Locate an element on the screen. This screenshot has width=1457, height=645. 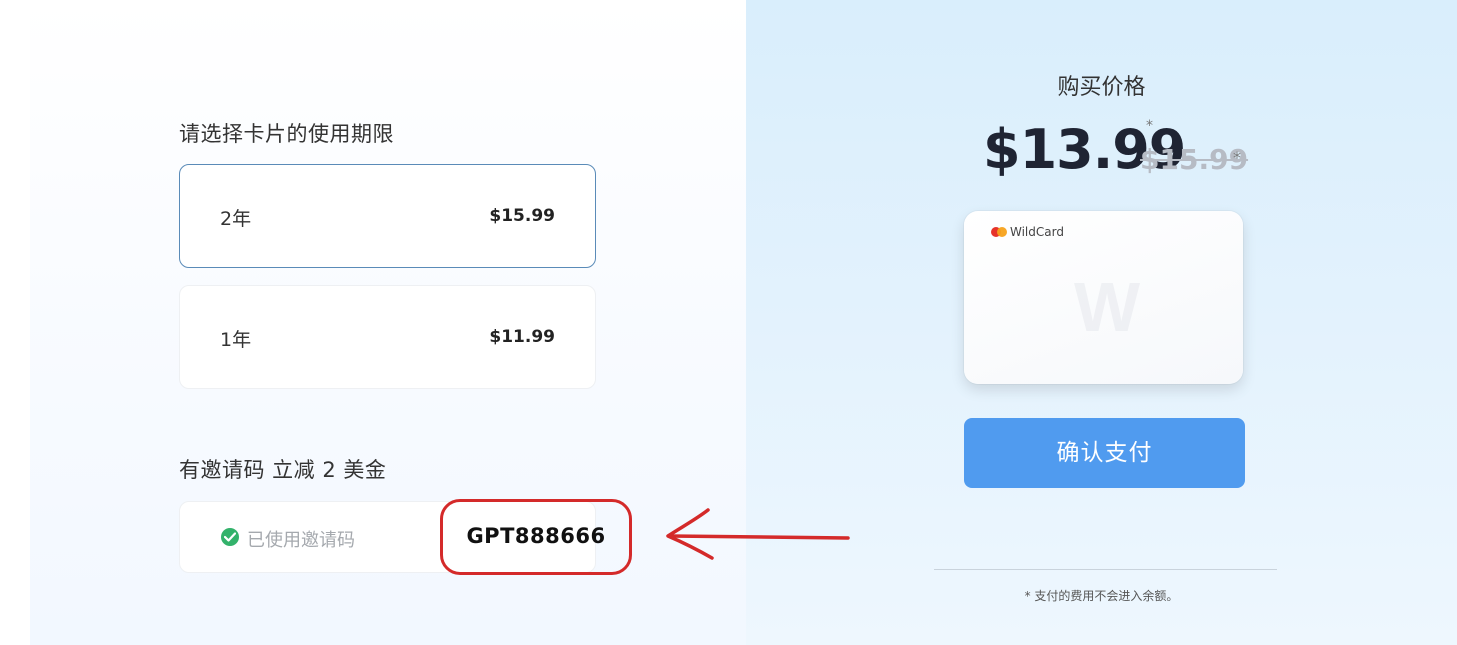
divider is located at coordinates (1105, 569).